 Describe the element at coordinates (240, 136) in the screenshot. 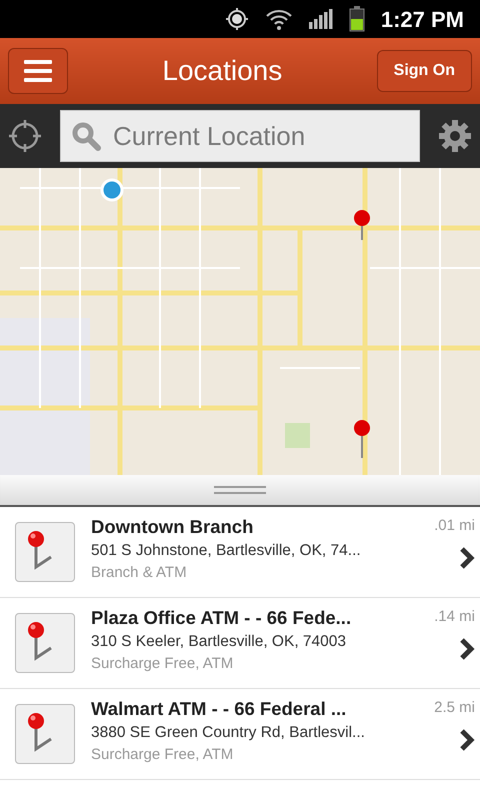

I see `search-field: Current Location` at that location.